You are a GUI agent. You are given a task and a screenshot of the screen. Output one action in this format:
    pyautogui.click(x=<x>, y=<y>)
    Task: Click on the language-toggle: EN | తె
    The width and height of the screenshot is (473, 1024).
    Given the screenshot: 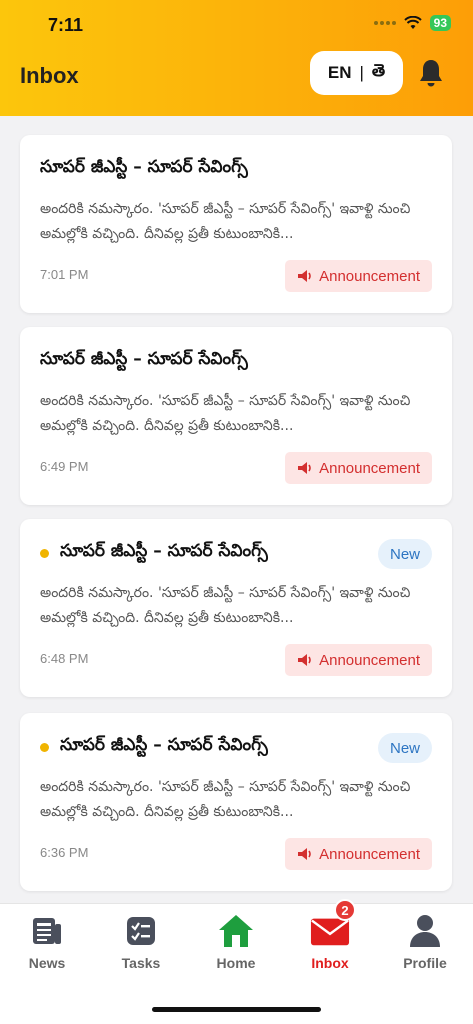 What is the action you would take?
    pyautogui.click(x=356, y=73)
    